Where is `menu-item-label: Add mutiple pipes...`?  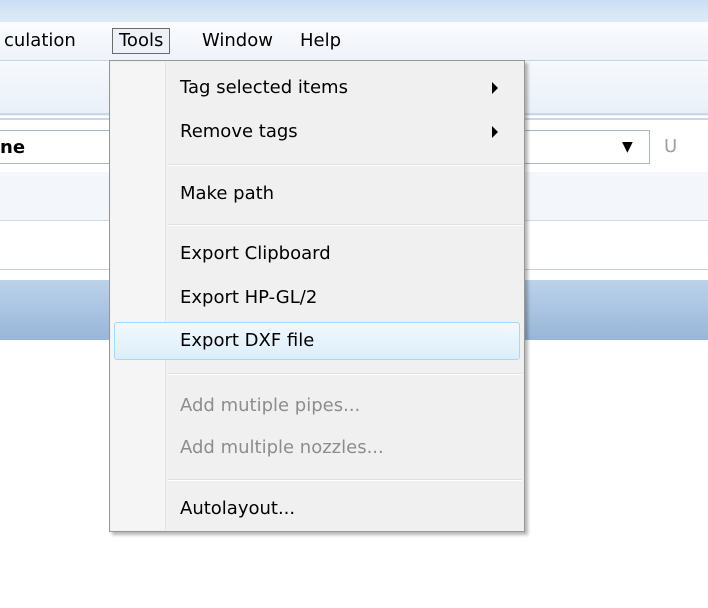
menu-item-label: Add mutiple pipes... is located at coordinates (270, 405).